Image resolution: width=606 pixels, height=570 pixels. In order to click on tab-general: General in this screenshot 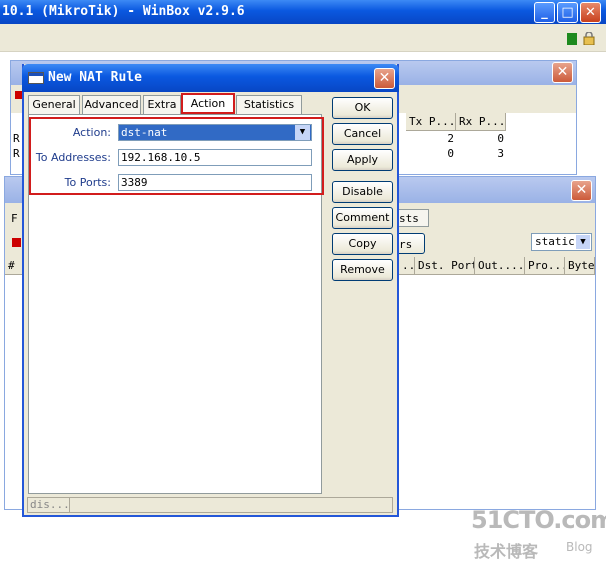, I will do `click(54, 104)`.